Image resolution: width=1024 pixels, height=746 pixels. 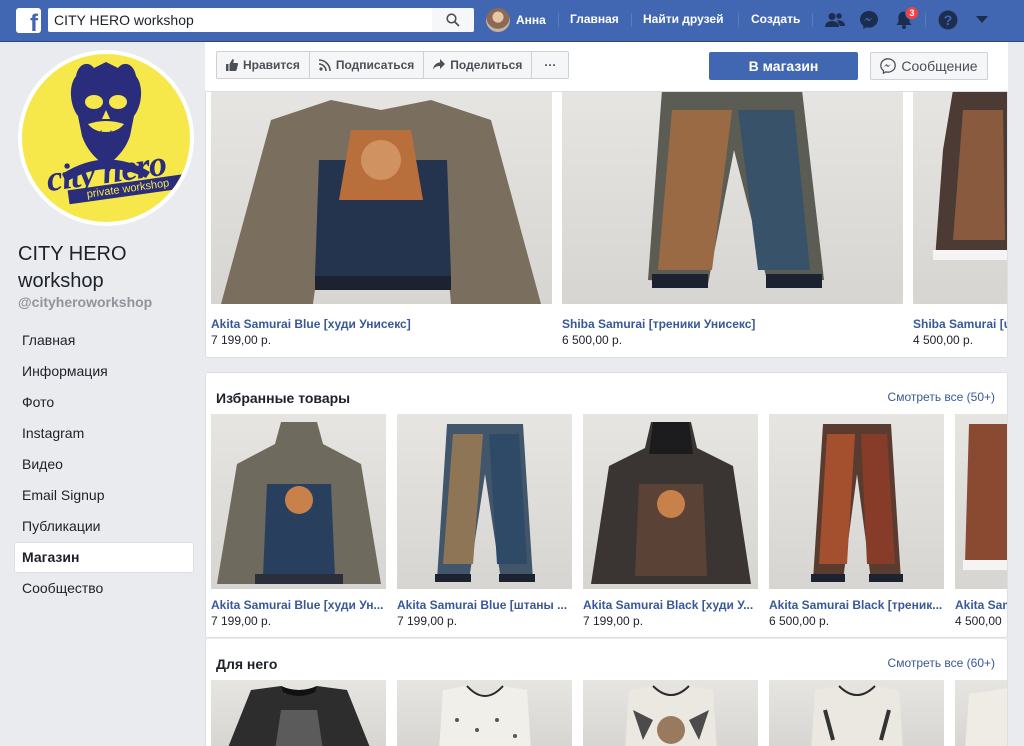 I want to click on product-card: Akita Sam 4 500,00, so click(x=981, y=521).